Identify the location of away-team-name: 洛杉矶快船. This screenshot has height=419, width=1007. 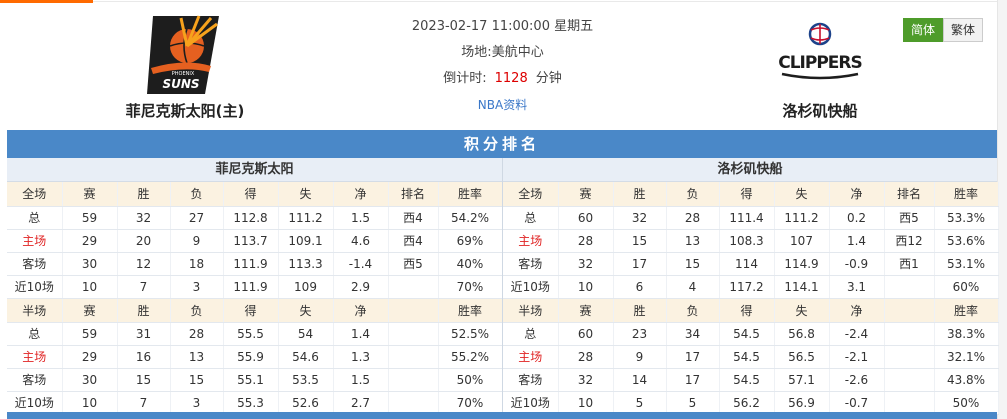
(820, 111).